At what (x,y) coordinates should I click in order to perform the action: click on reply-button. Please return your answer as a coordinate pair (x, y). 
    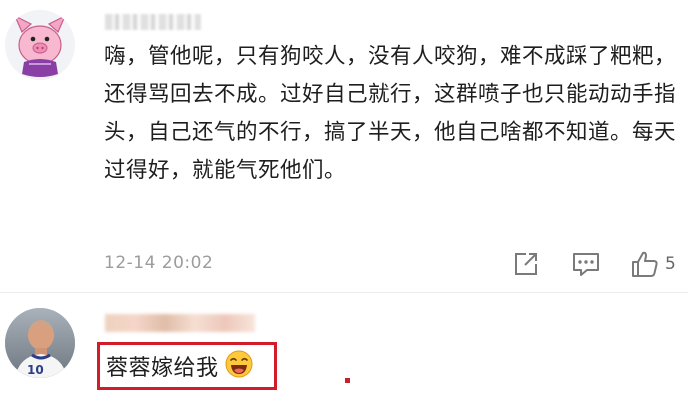
    Looking at the image, I should click on (586, 264).